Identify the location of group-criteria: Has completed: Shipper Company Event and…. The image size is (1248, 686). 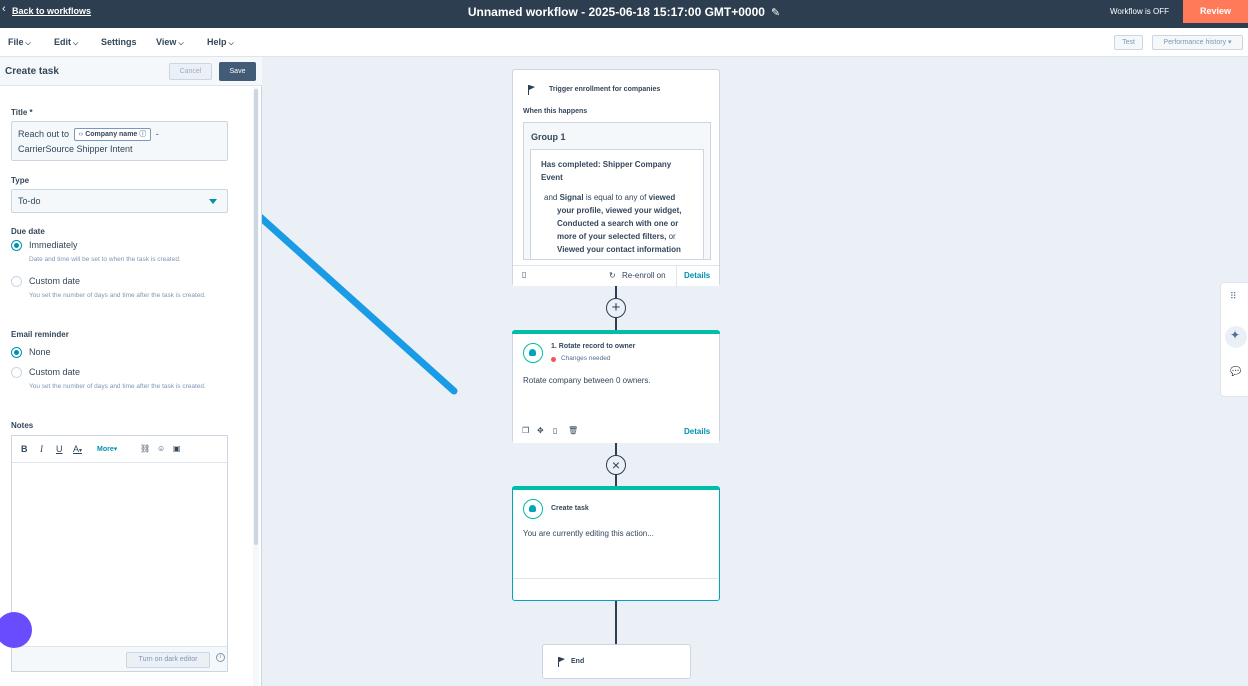
(617, 204).